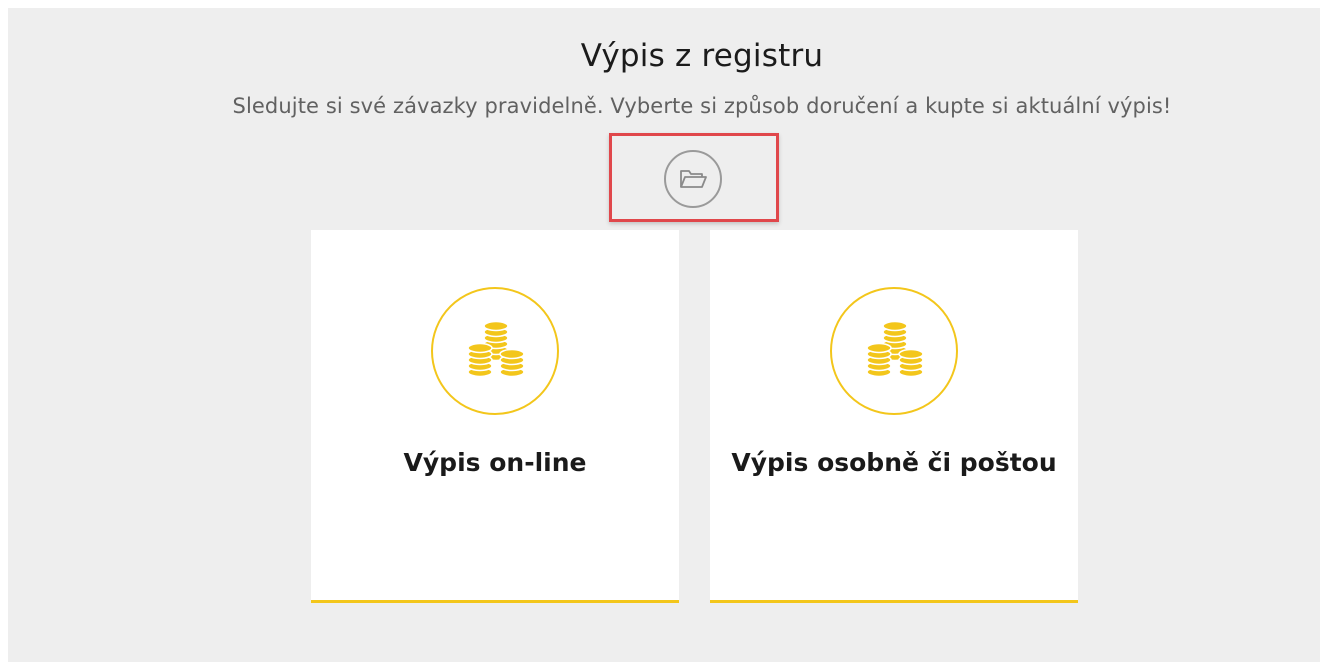 The width and height of the screenshot is (1322, 662). Describe the element at coordinates (894, 462) in the screenshot. I see `option-label: Výpis osobně či poštou` at that location.